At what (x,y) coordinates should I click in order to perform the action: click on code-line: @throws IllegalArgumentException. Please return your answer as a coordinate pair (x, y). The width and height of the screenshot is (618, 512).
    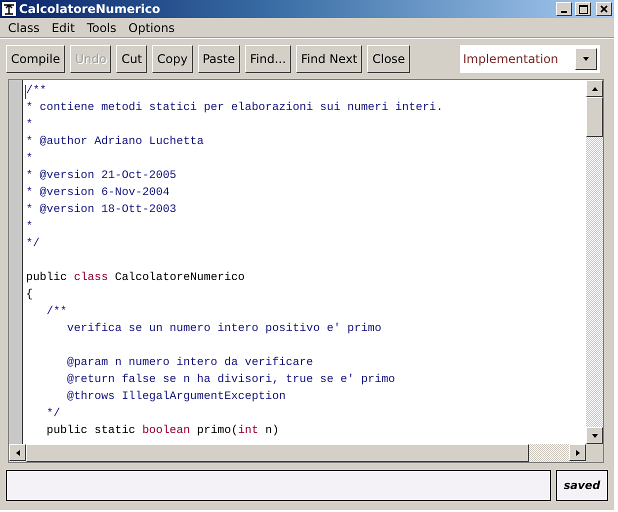
    Looking at the image, I should click on (176, 397).